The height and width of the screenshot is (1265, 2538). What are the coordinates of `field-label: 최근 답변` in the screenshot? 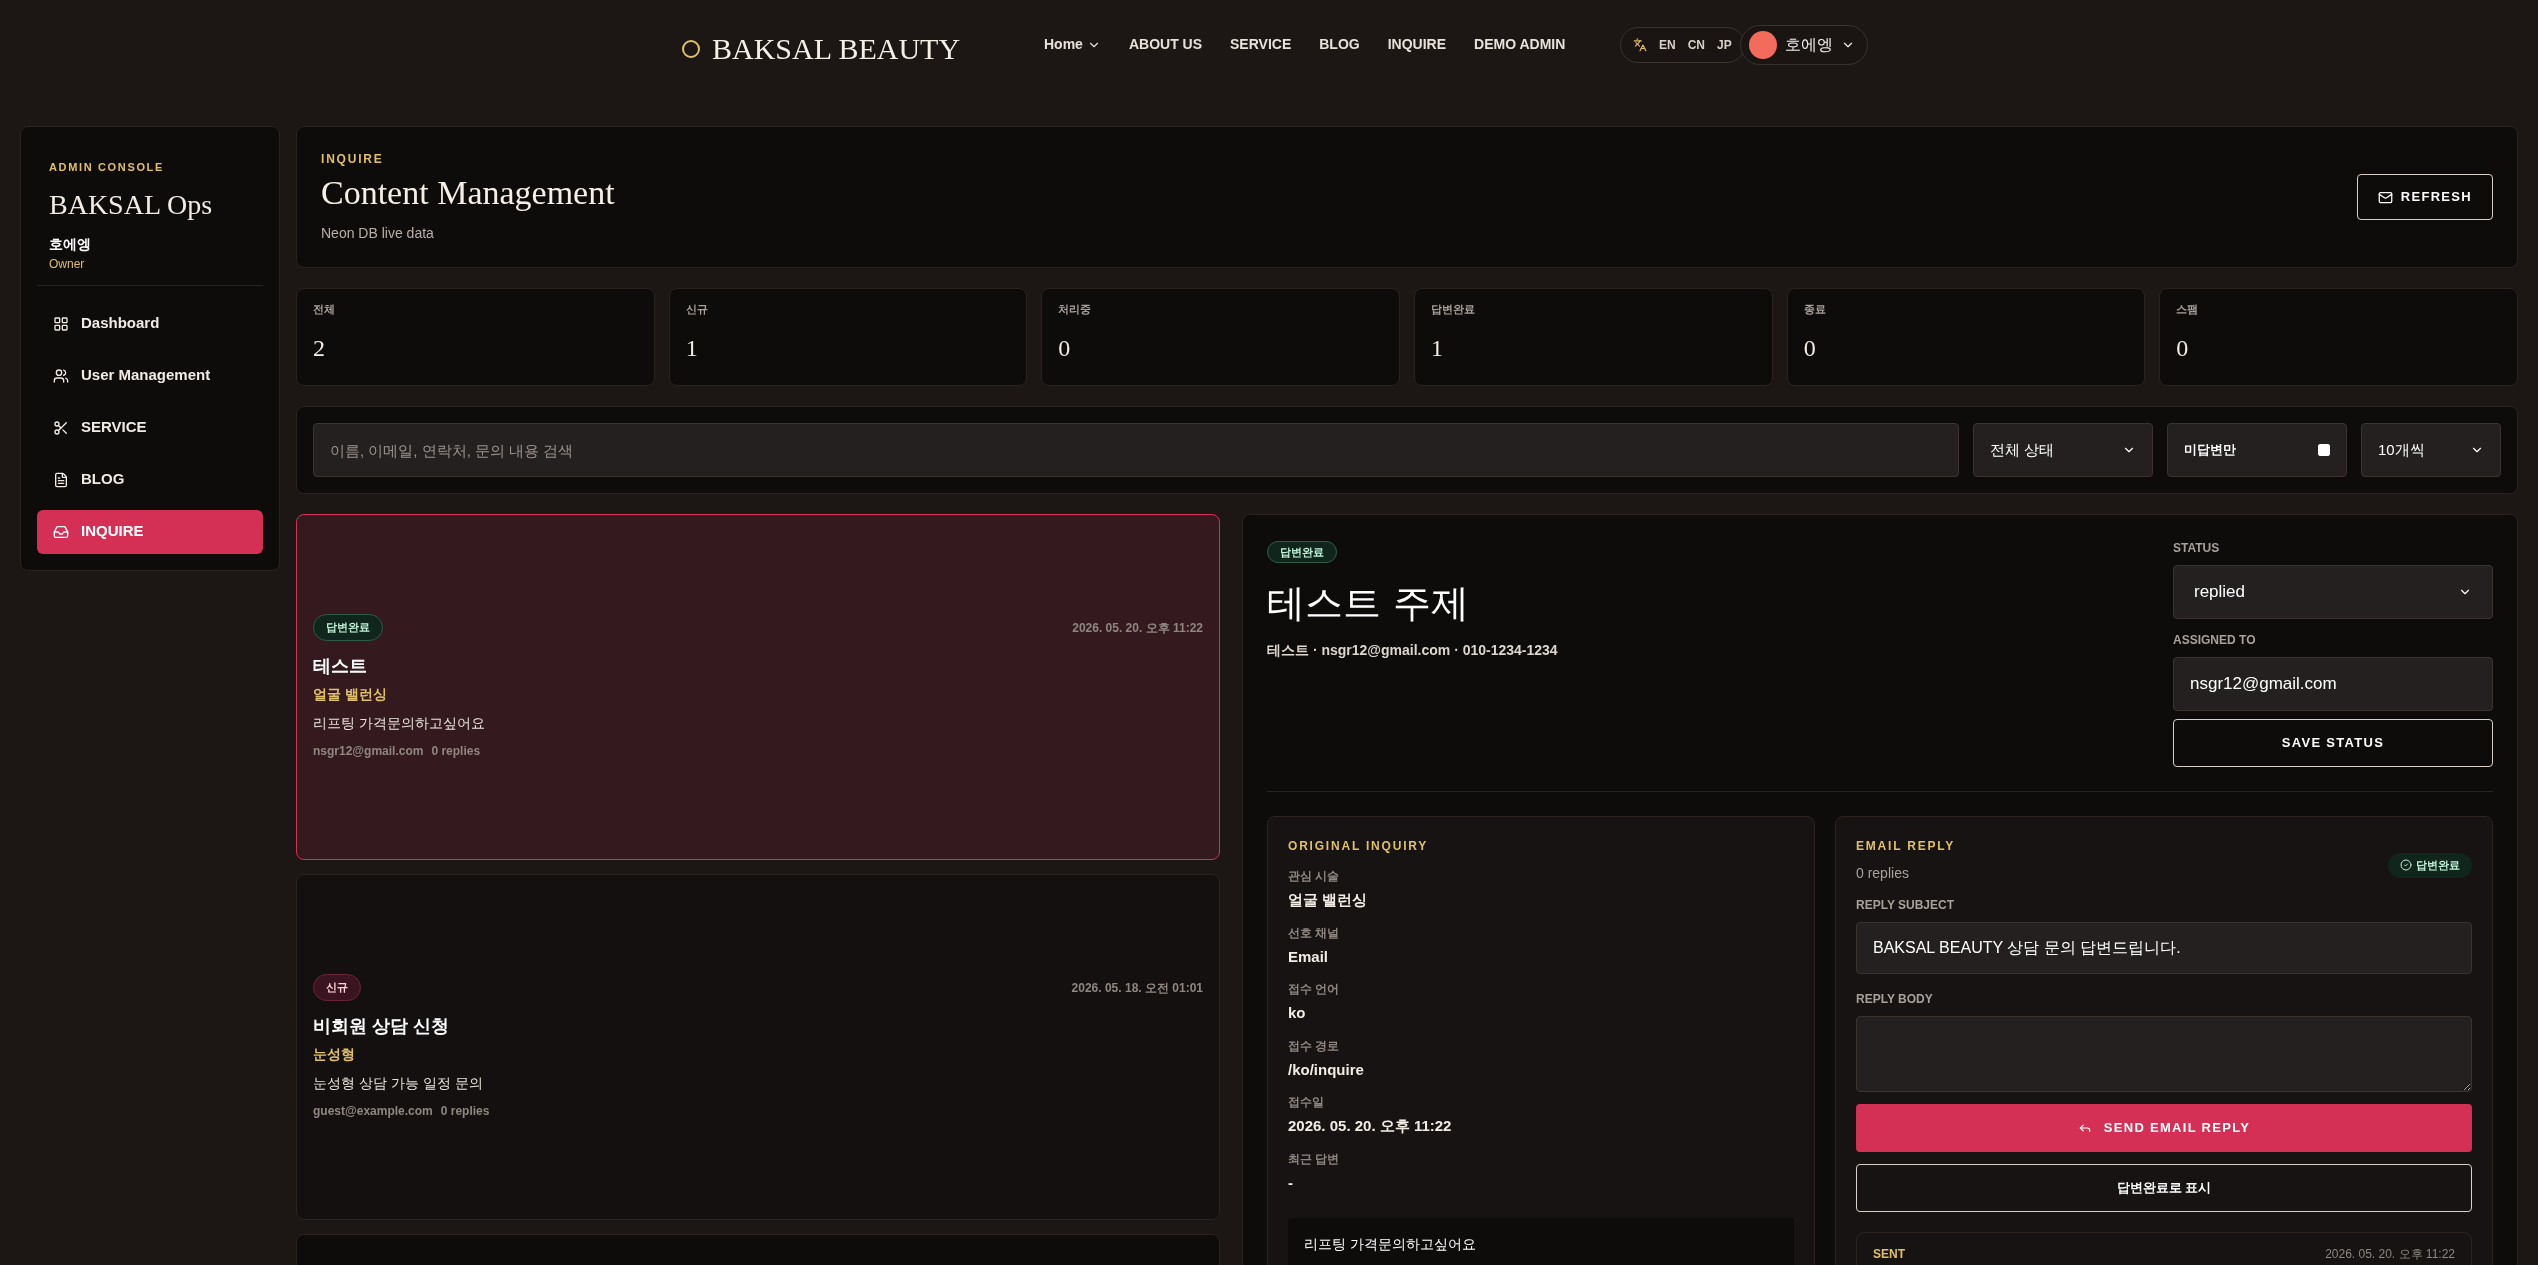 It's located at (1314, 1159).